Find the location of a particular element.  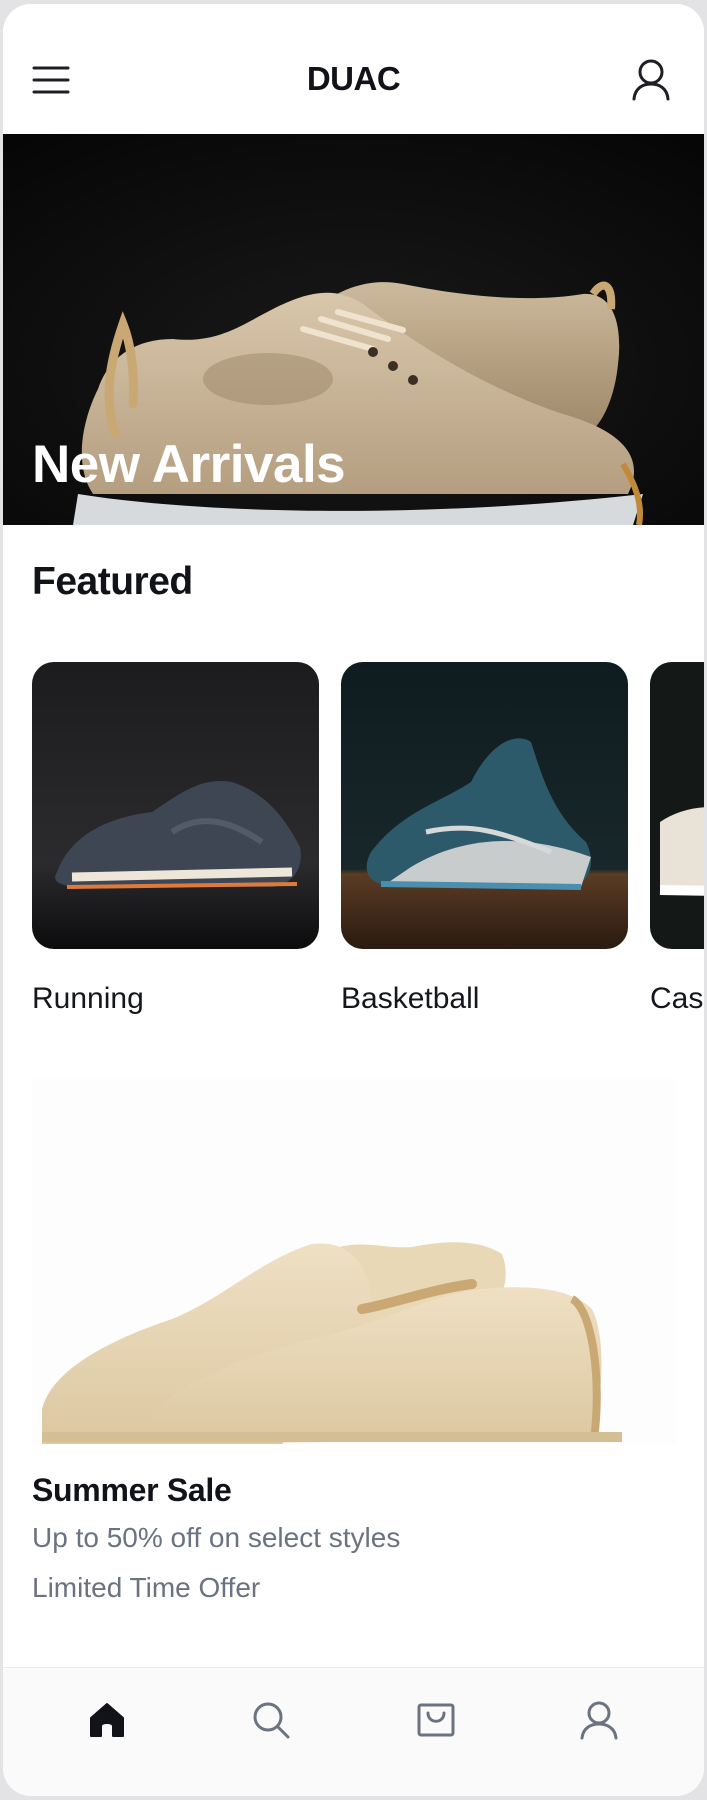

nav-profile is located at coordinates (599, 1720).